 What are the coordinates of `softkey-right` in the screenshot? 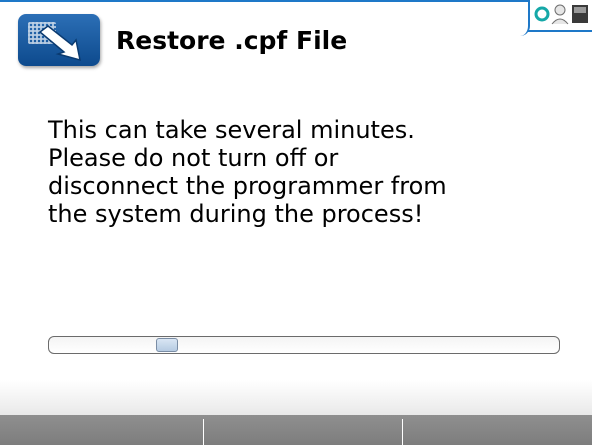 It's located at (493, 430).